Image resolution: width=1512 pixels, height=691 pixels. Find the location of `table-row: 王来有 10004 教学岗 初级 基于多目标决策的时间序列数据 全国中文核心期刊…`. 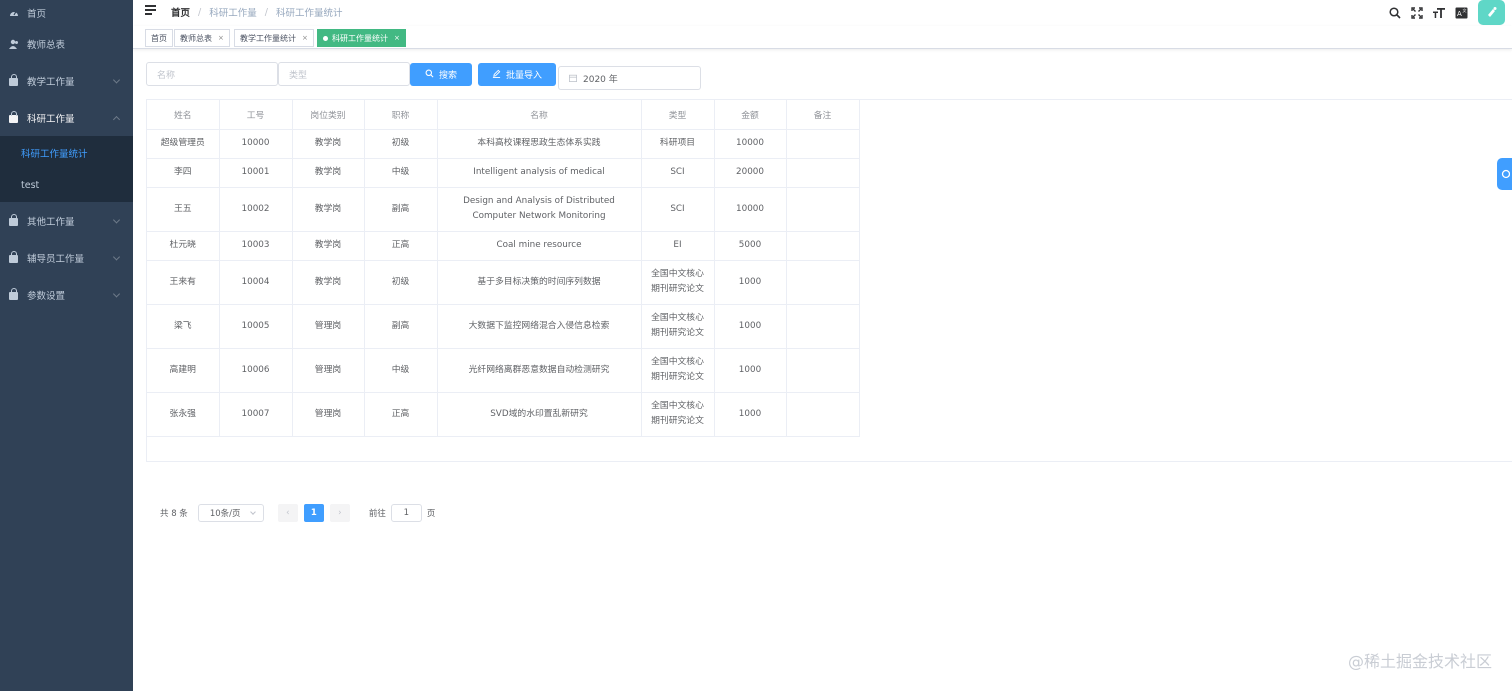

table-row: 王来有 10004 教学岗 初级 基于多目标决策的时间序列数据 全国中文核心期刊… is located at coordinates (503, 282).